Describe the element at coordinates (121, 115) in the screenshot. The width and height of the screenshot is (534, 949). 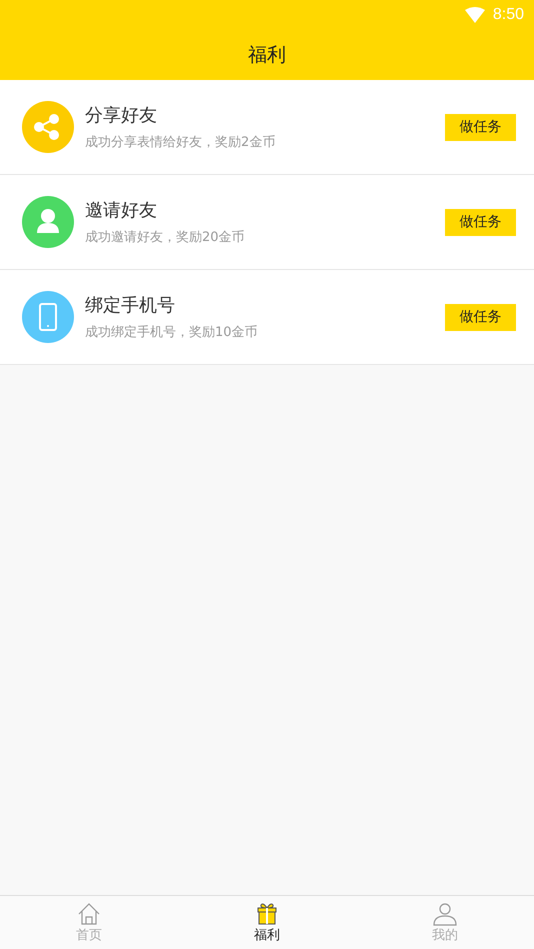
I see `task-title: 分享好友` at that location.